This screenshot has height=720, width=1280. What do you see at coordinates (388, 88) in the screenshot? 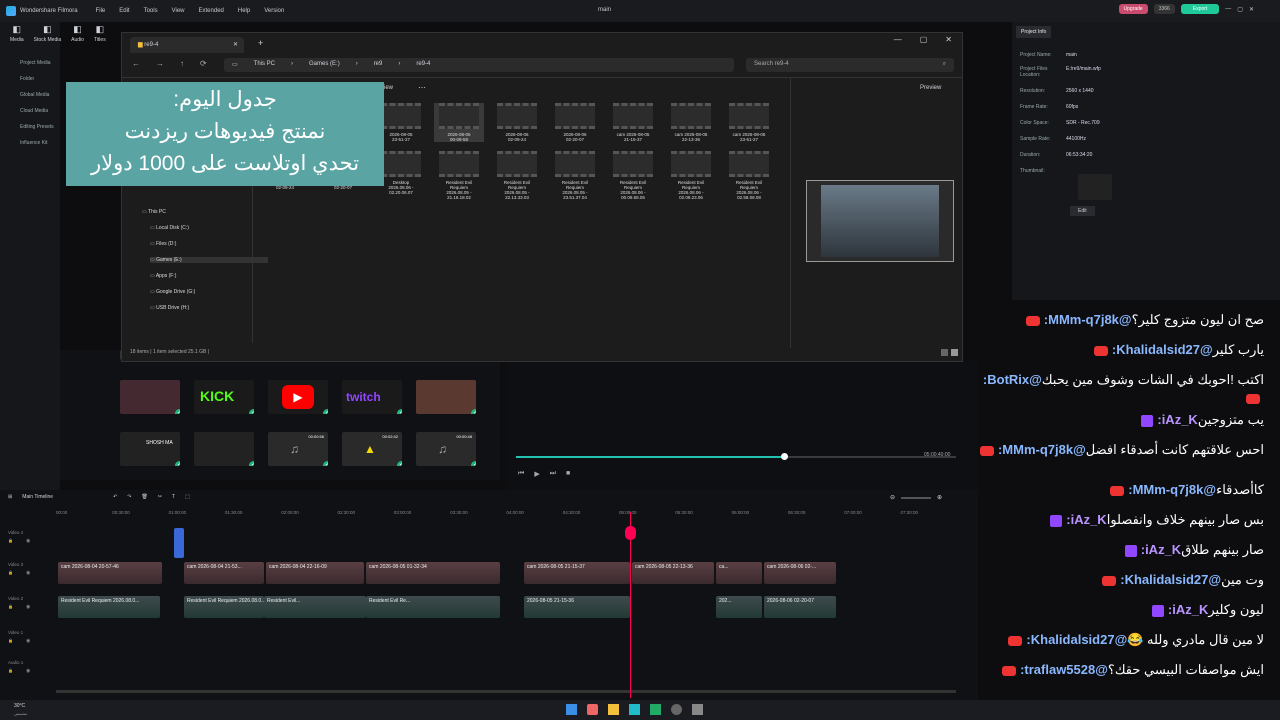
I see `view-menu: iew` at bounding box center [388, 88].